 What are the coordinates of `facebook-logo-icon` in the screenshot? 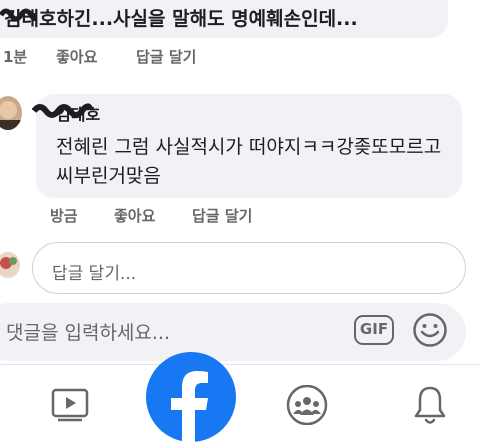 It's located at (191, 397).